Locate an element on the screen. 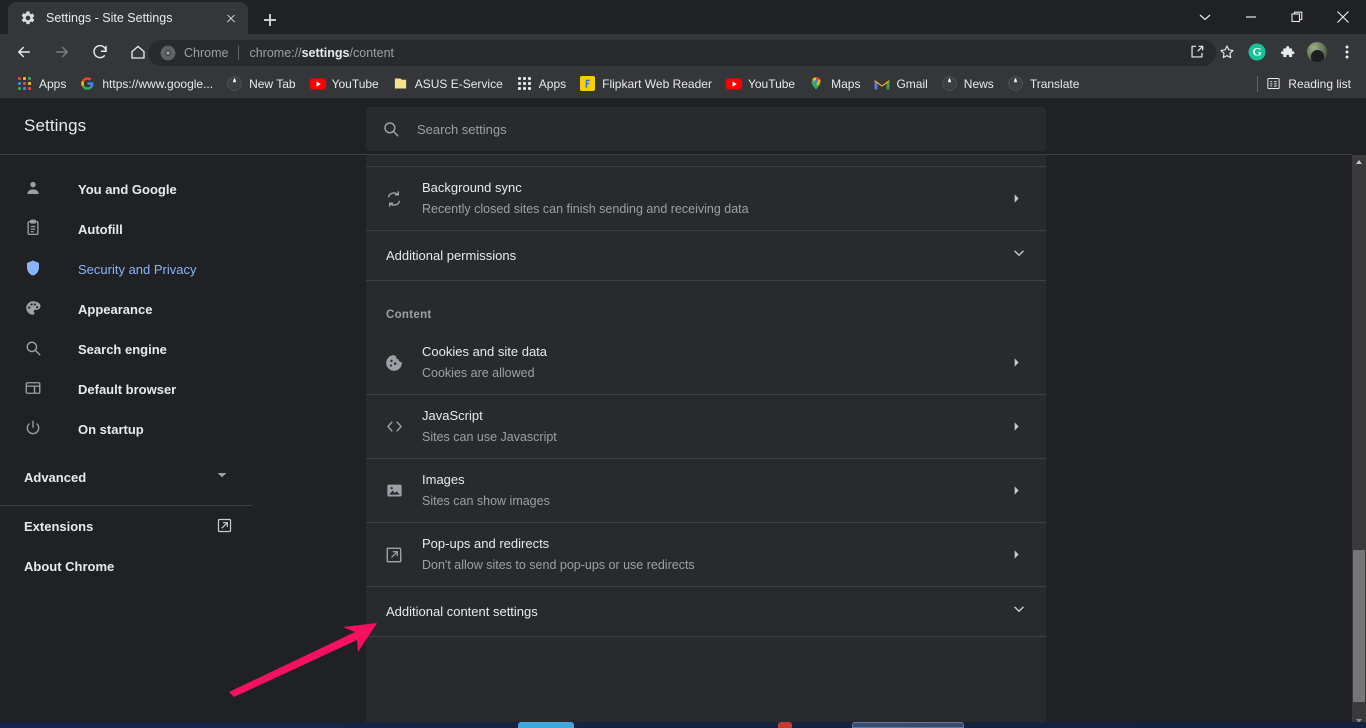 The width and height of the screenshot is (1366, 728). search-input: Search settings is located at coordinates (462, 129).